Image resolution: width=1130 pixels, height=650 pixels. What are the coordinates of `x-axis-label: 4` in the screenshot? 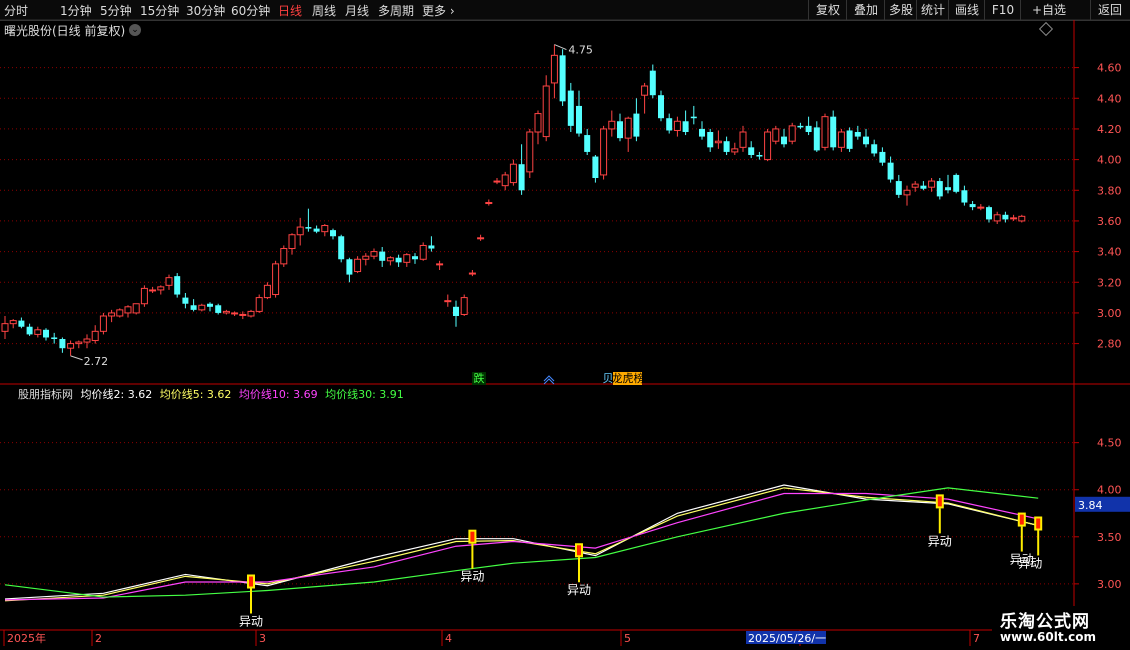 It's located at (448, 638).